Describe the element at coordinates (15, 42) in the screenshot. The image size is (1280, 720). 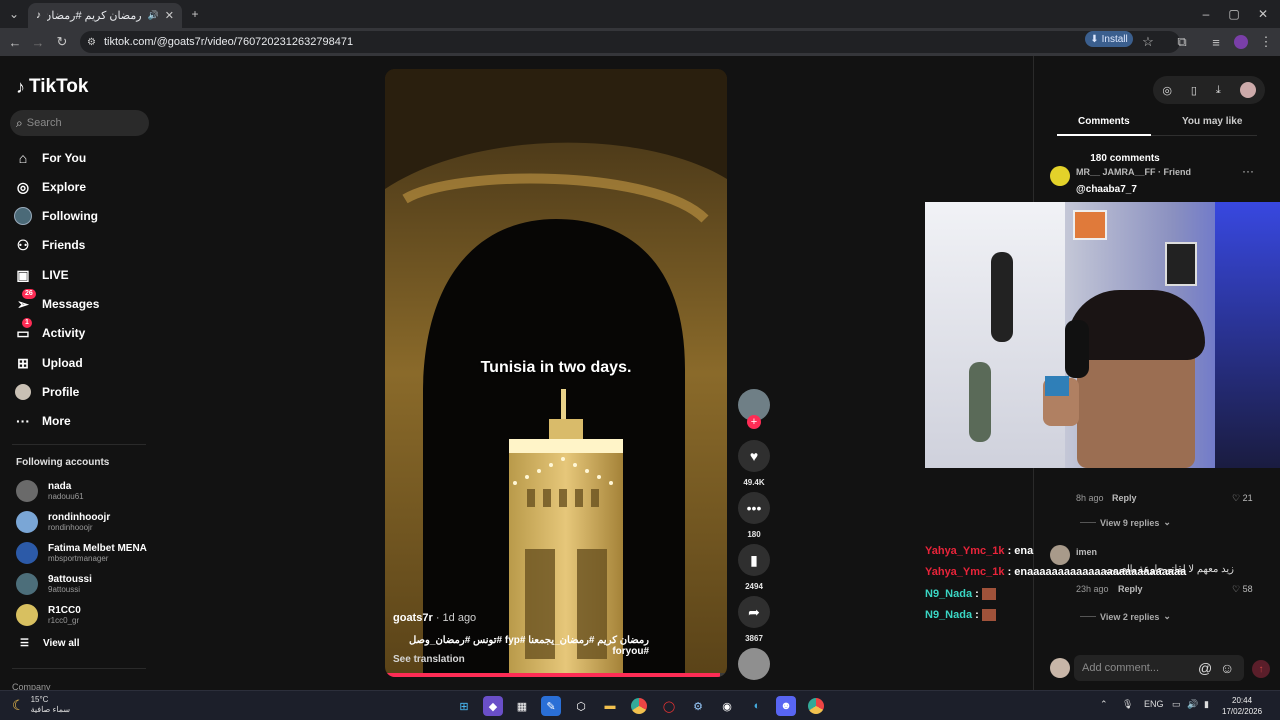
I see `back-icon: ←` at that location.